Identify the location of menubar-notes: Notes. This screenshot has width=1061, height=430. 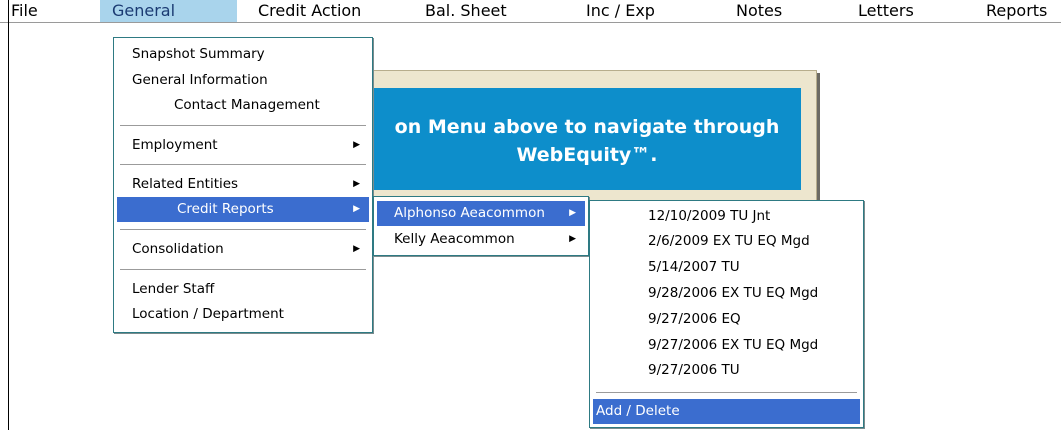
(759, 11).